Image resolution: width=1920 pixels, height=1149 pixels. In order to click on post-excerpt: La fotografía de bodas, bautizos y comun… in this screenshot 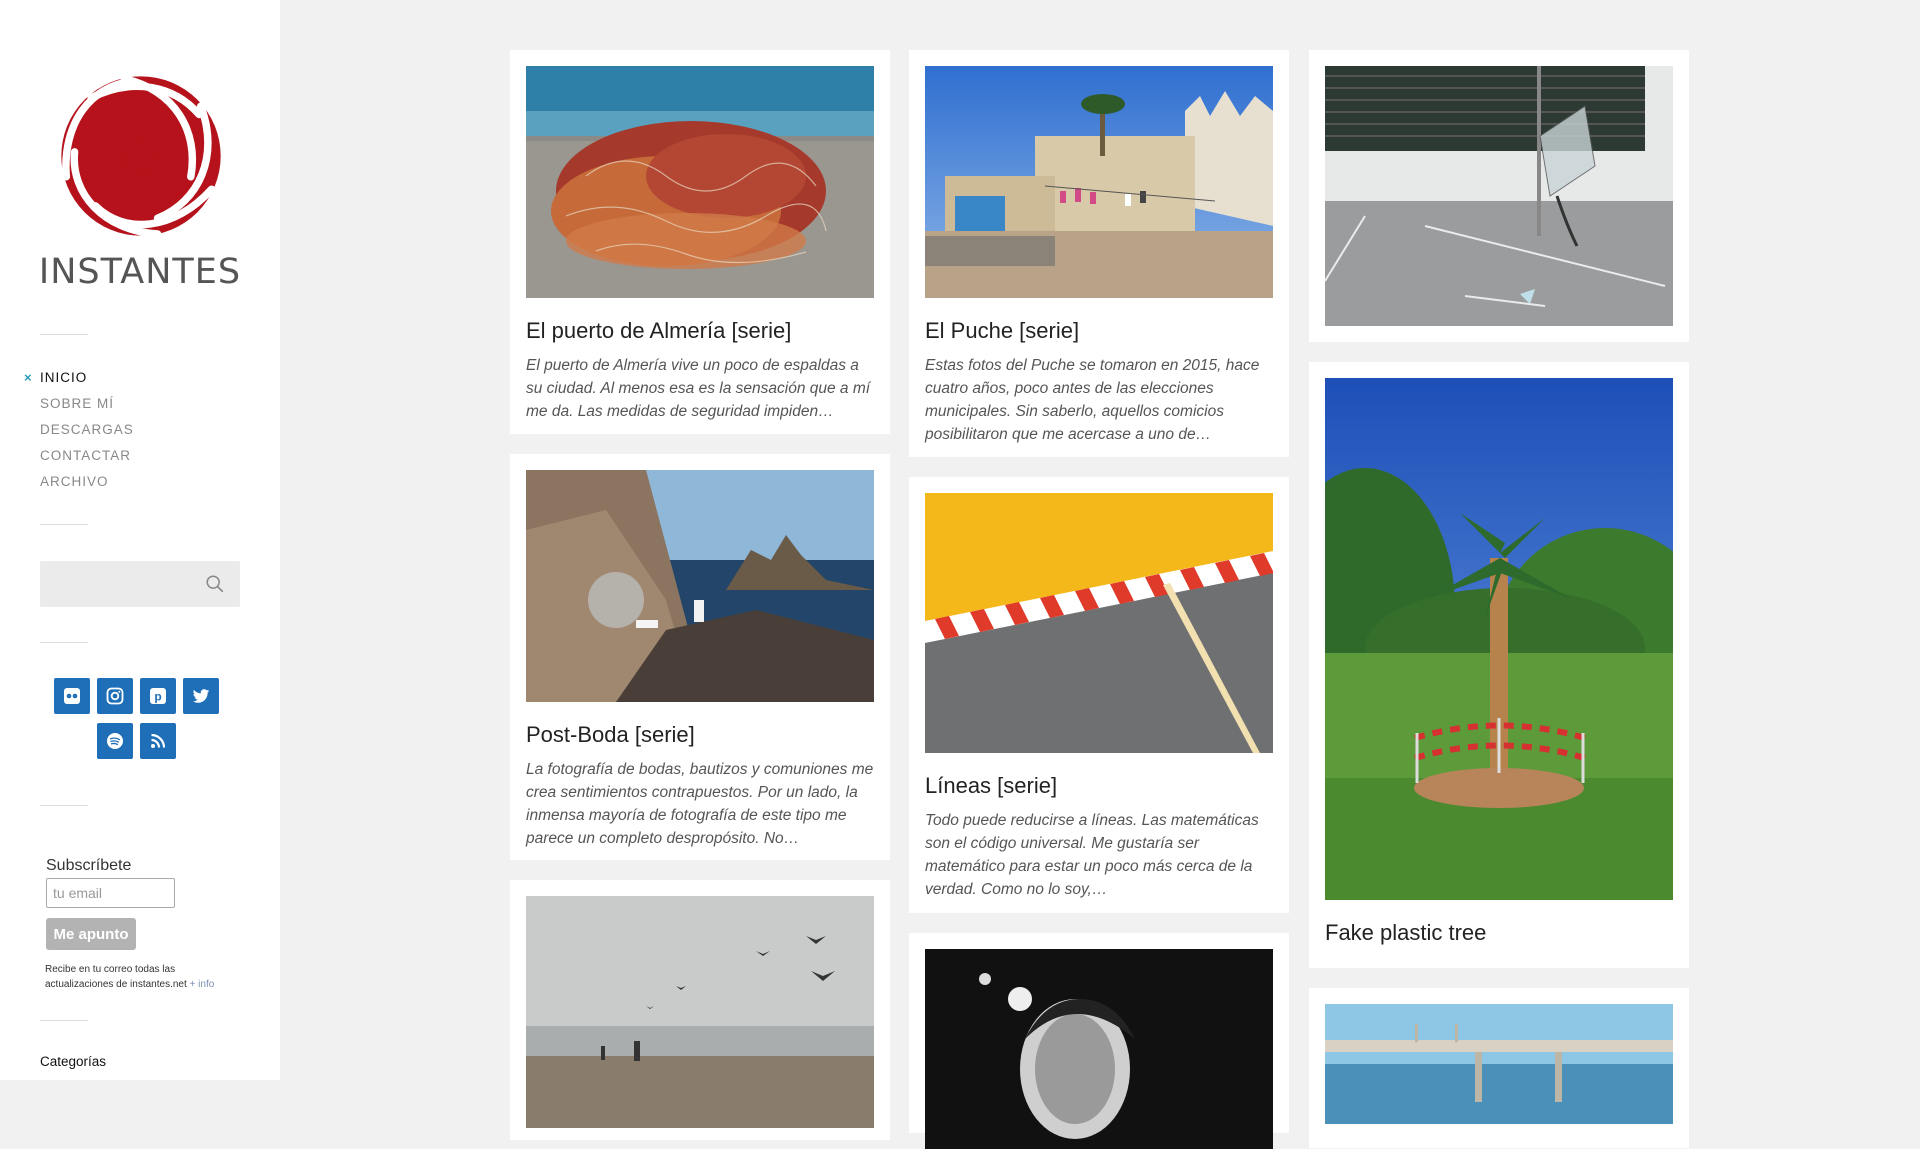, I will do `click(700, 804)`.